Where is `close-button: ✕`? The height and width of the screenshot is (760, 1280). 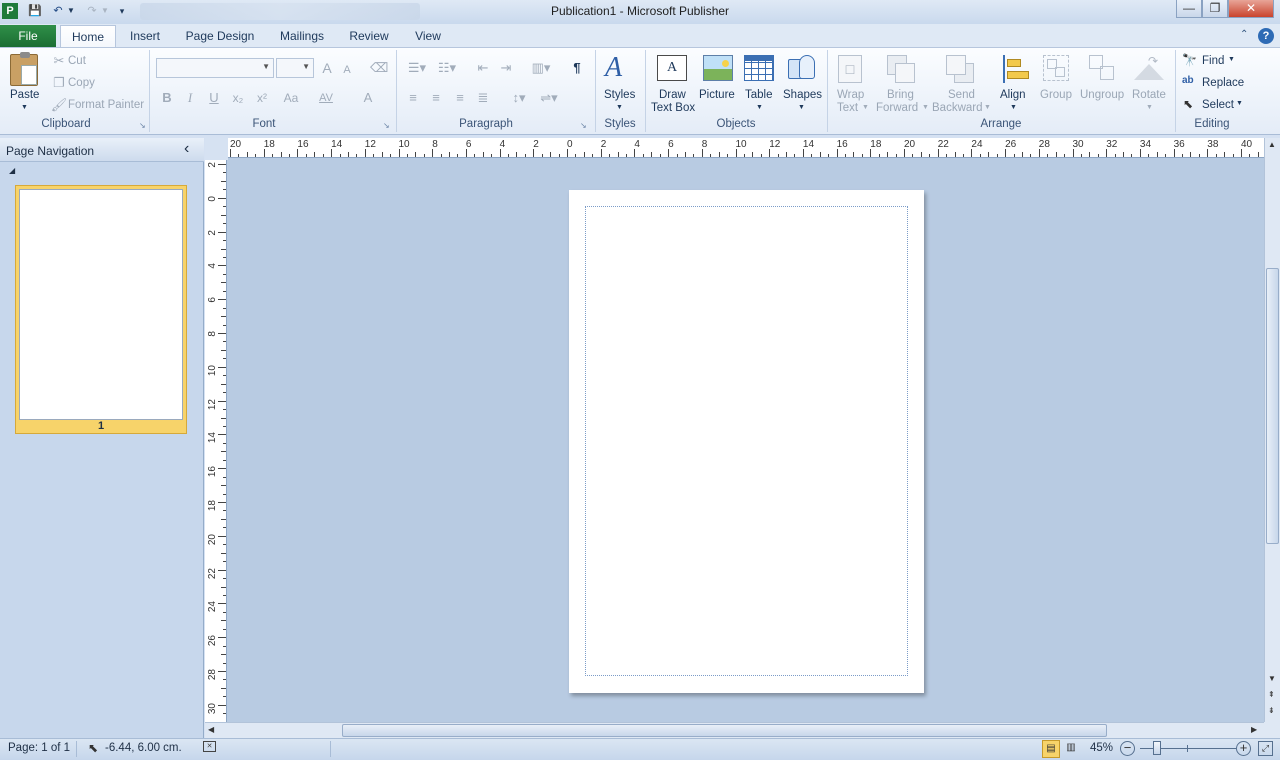 close-button: ✕ is located at coordinates (1251, 9).